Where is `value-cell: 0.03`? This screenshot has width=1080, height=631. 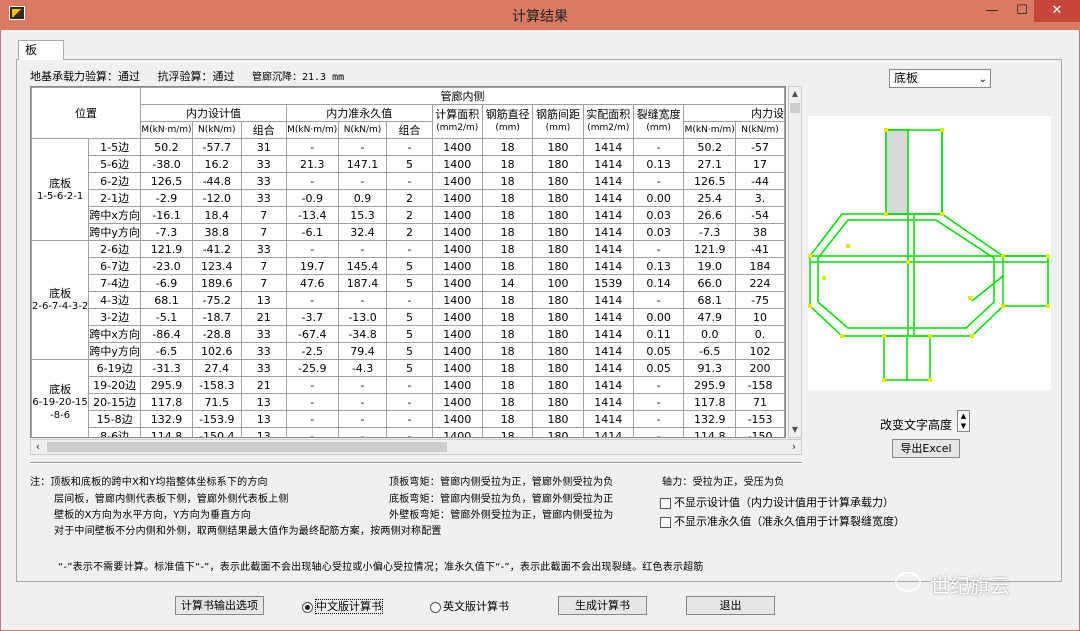
value-cell: 0.03 is located at coordinates (658, 232).